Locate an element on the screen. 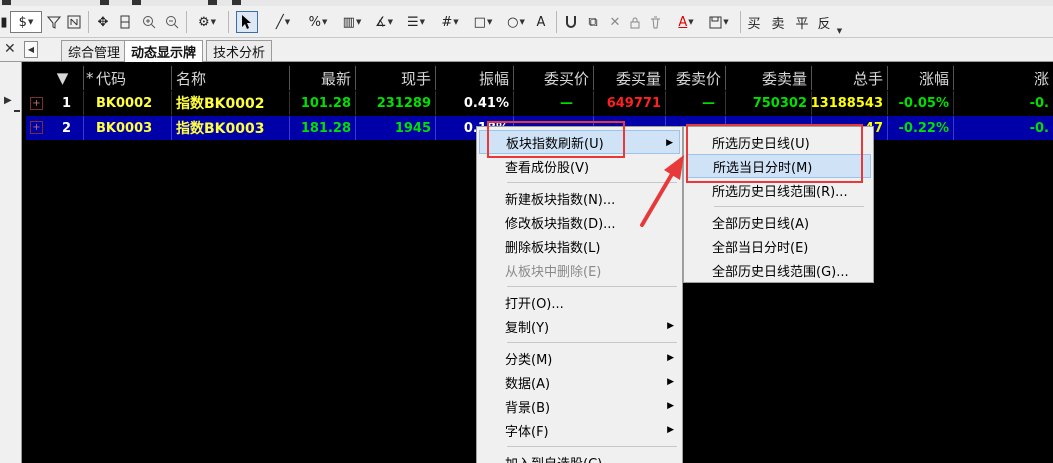 The width and height of the screenshot is (1053, 463). annotation-arrow is located at coordinates (662, 191).